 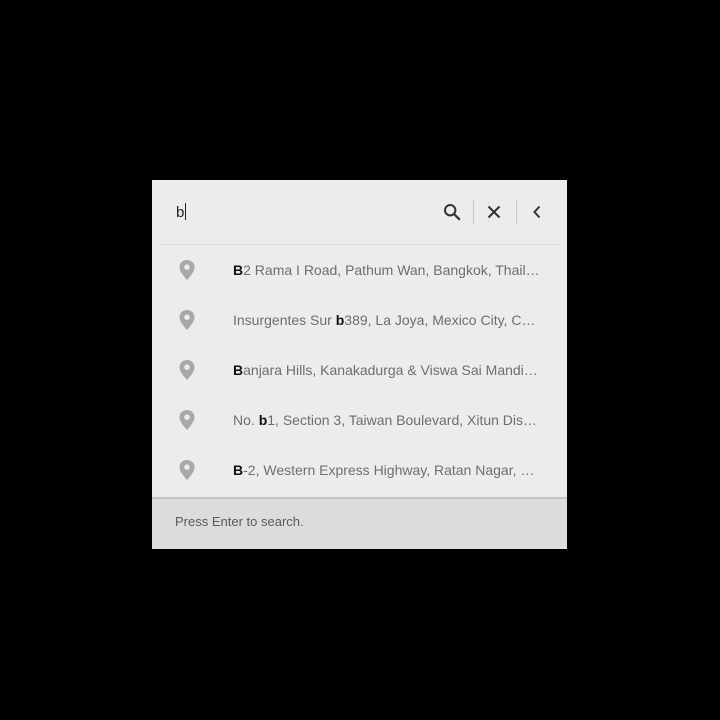 I want to click on clear-button, so click(x=494, y=212).